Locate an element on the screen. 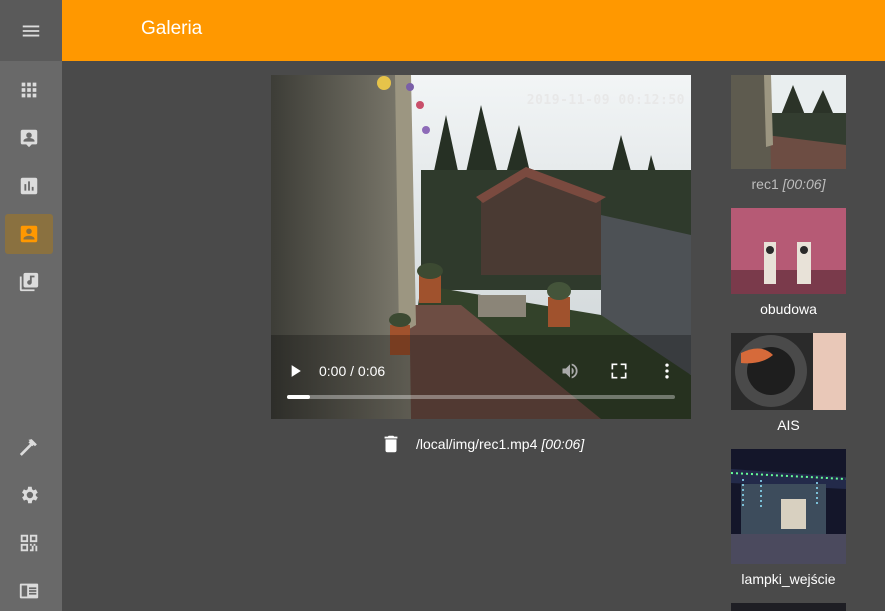 This screenshot has width=885, height=611. play-icon is located at coordinates (295, 371).